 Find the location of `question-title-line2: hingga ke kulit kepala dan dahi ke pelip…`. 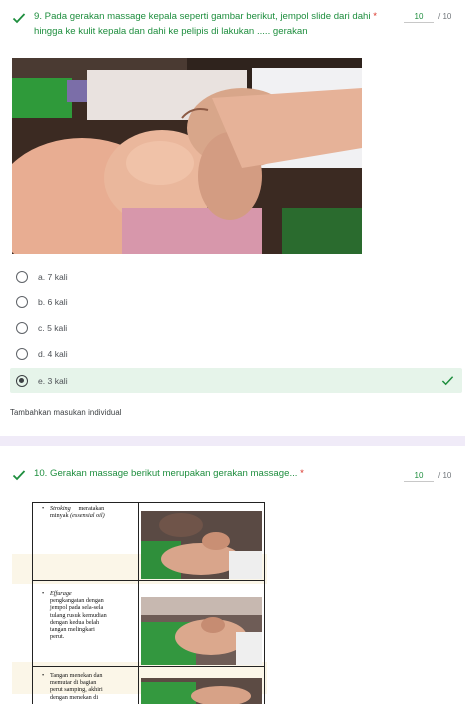

question-title-line2: hingga ke kulit kepala dan dahi ke pelip… is located at coordinates (171, 31).